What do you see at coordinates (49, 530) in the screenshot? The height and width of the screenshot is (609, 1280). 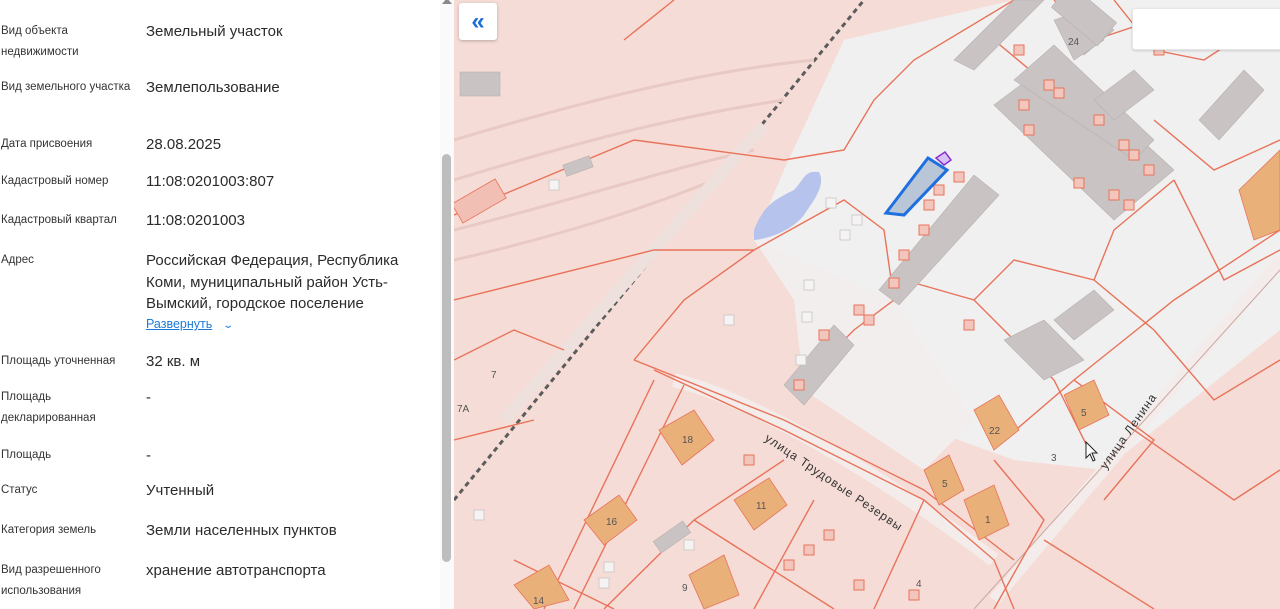 I see `property-label: Категория земель` at bounding box center [49, 530].